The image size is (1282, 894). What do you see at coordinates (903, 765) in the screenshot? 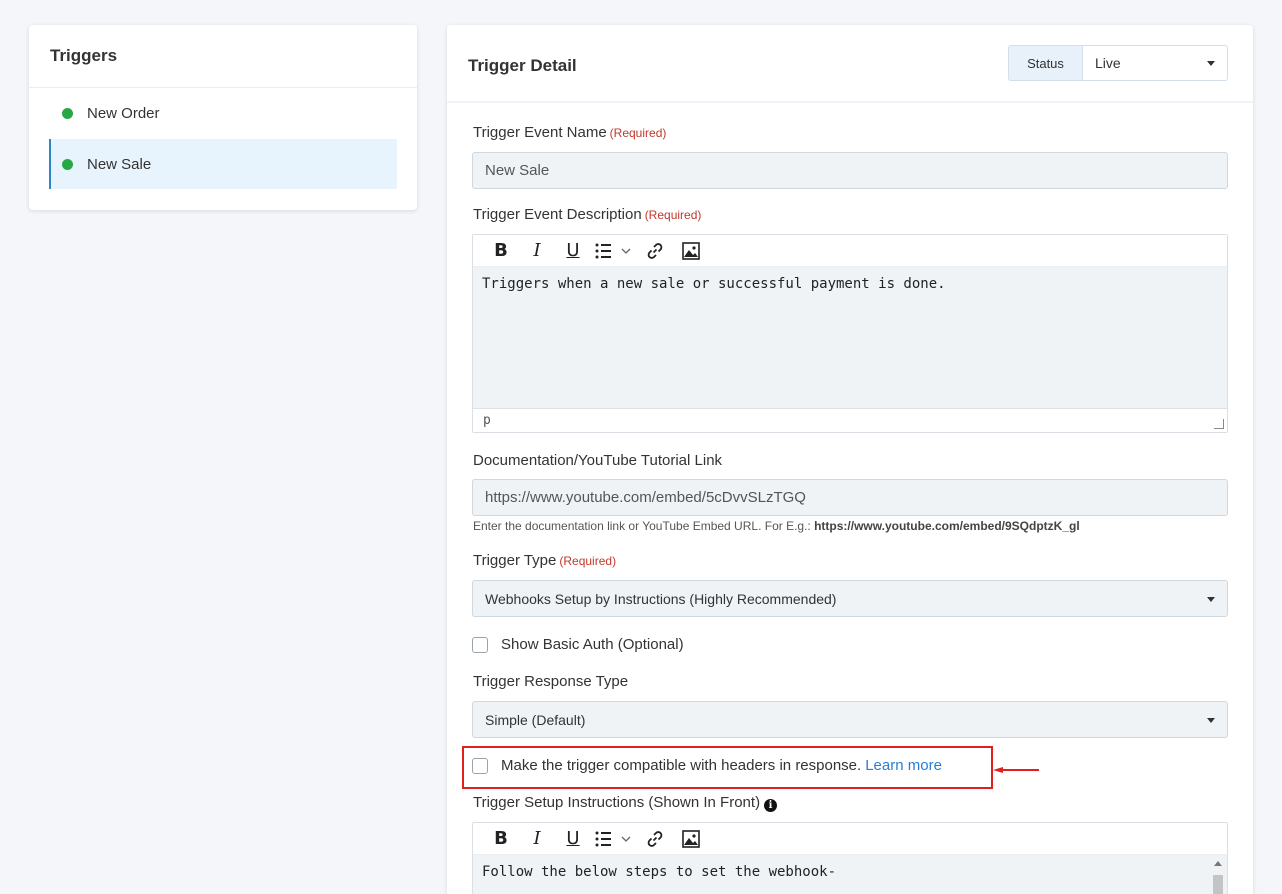
I see `learn-more-link: Learn more` at bounding box center [903, 765].